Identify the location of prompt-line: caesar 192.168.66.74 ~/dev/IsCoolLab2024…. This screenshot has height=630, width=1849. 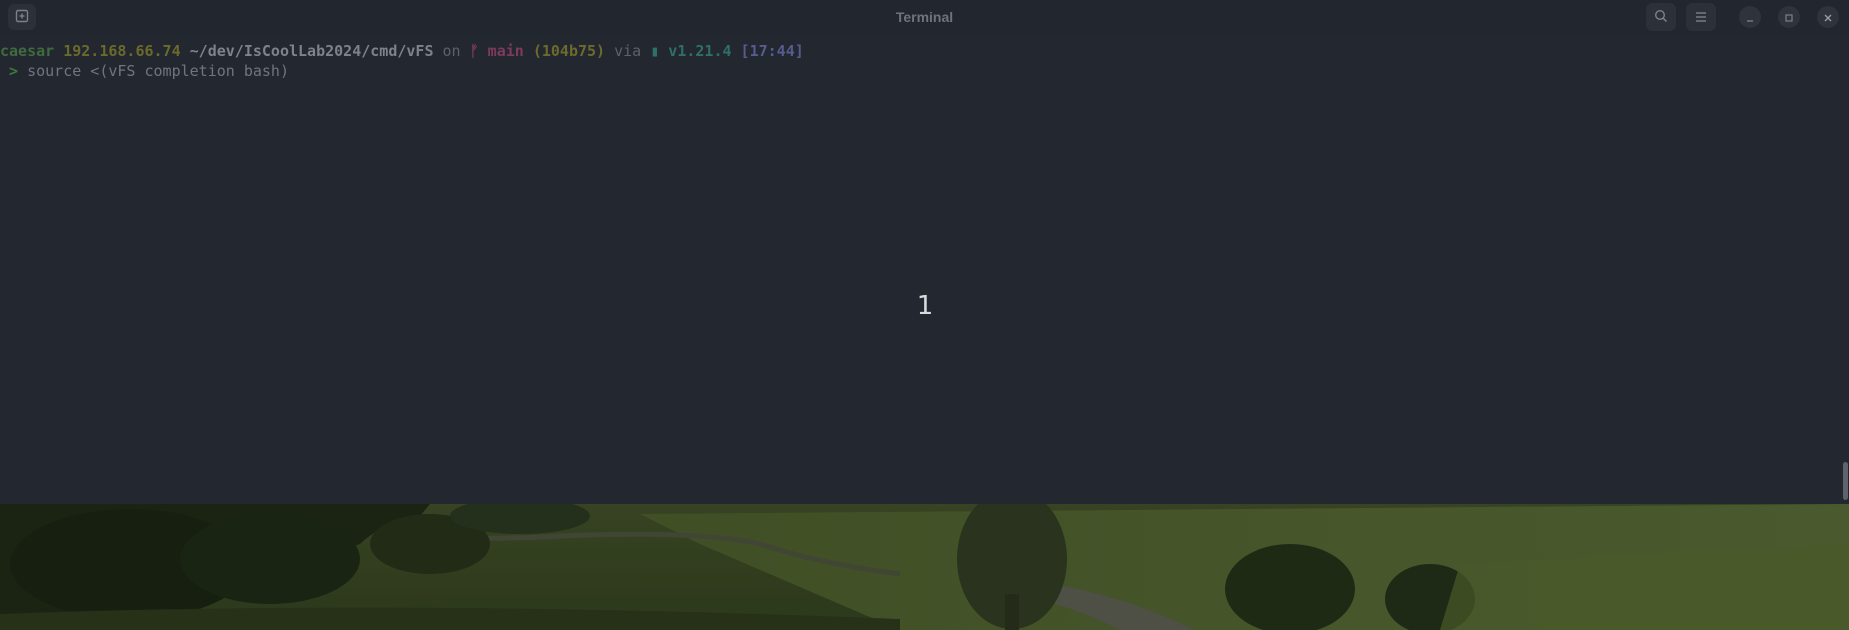
(402, 51).